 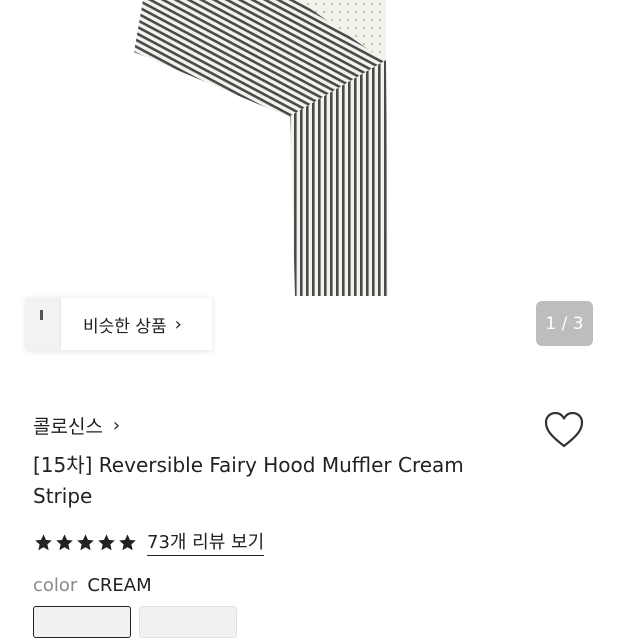 What do you see at coordinates (206, 542) in the screenshot?
I see `review-link: 73개 리뷰 보기` at bounding box center [206, 542].